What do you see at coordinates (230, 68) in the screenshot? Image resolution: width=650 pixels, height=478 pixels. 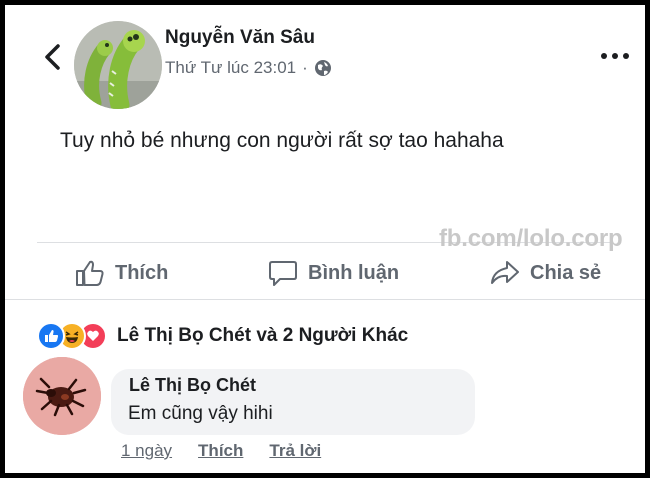 I see `post-timestamp: Thứ Tư lúc 23:01` at bounding box center [230, 68].